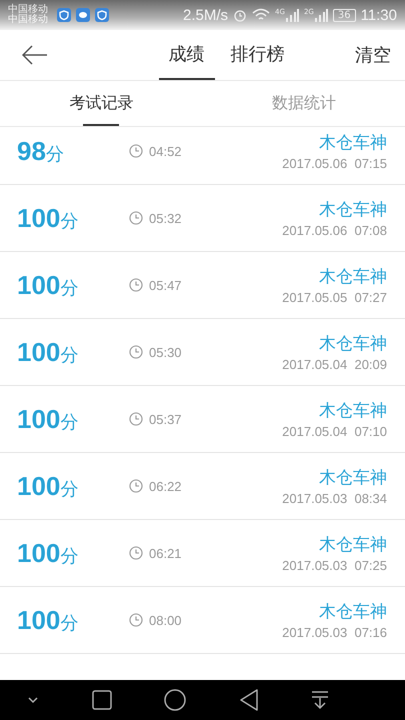  I want to click on home-icon, so click(175, 700).